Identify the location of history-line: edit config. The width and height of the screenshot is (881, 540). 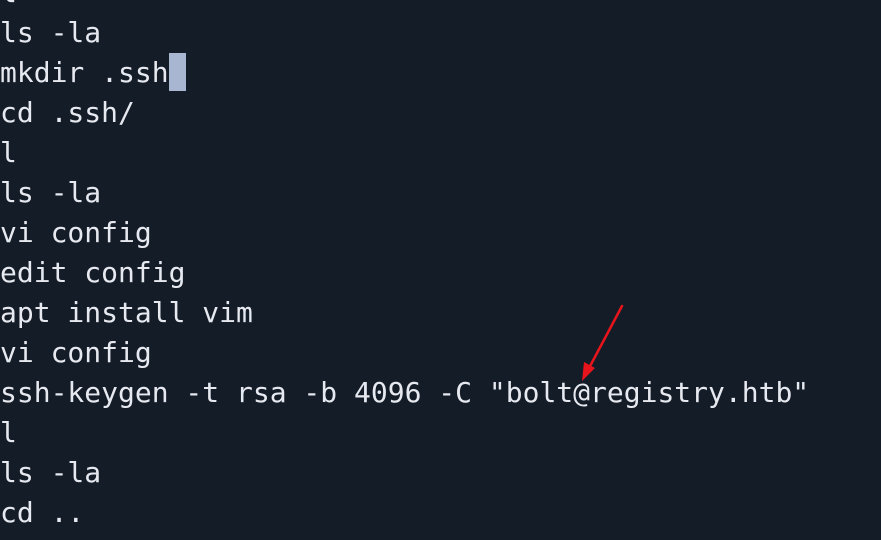
(404, 273).